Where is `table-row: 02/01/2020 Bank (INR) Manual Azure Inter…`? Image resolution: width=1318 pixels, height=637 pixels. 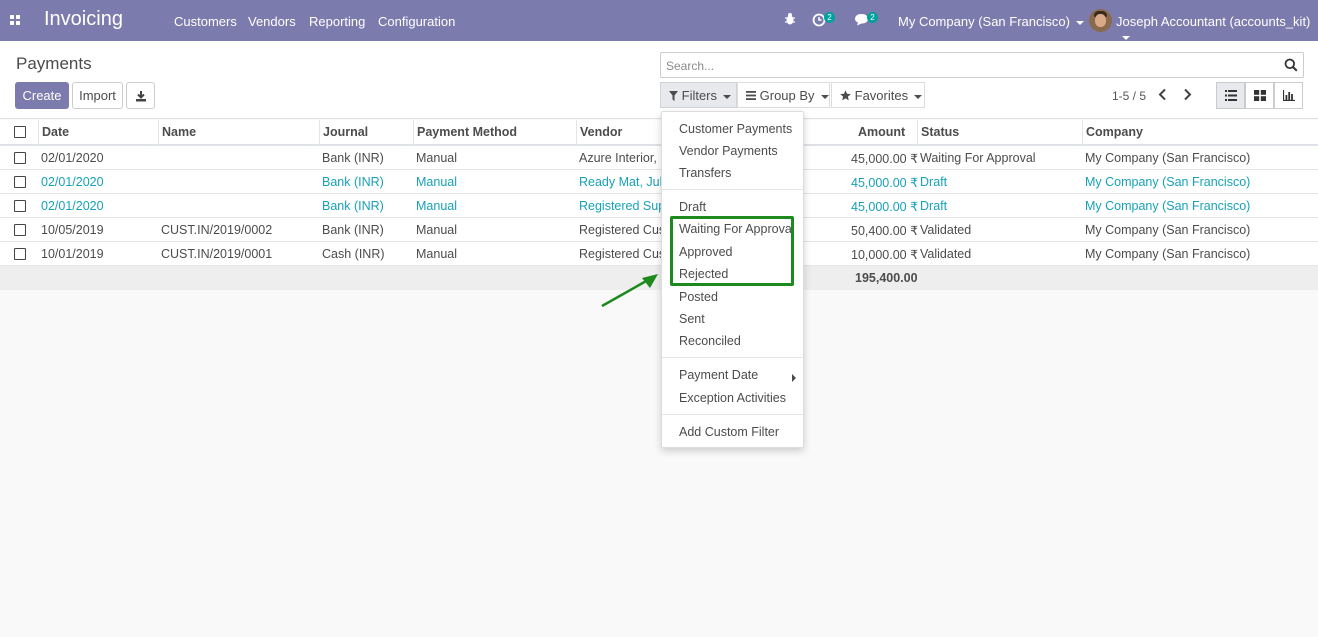 table-row: 02/01/2020 Bank (INR) Manual Azure Inter… is located at coordinates (659, 158).